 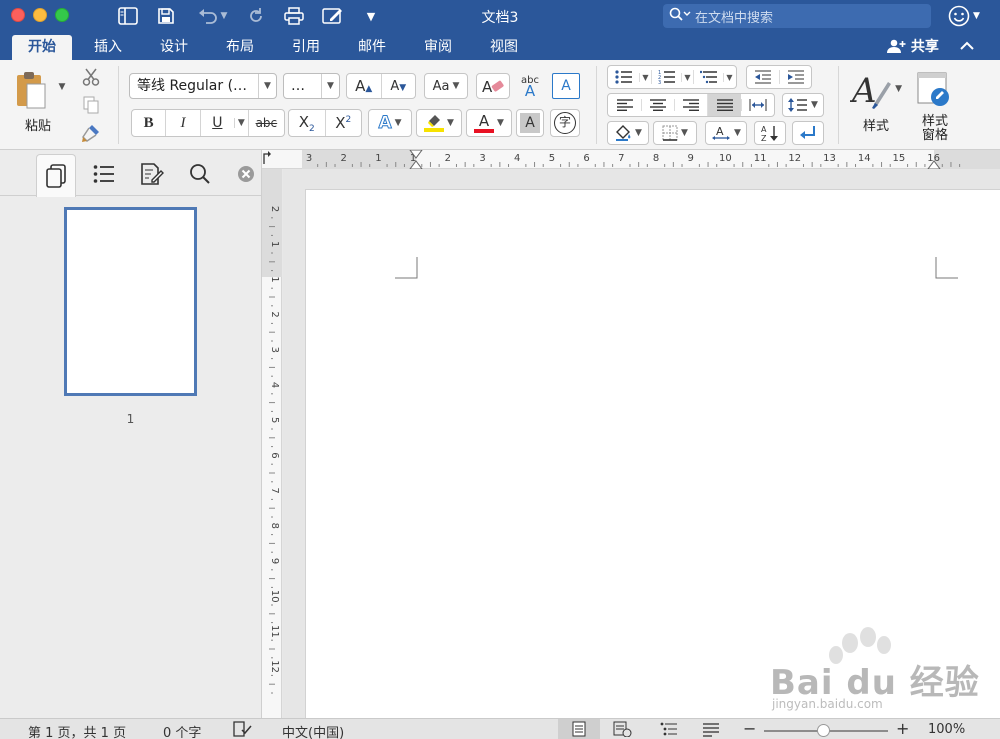 What do you see at coordinates (656, 158) in the screenshot?
I see `ruler-label: 8` at bounding box center [656, 158].